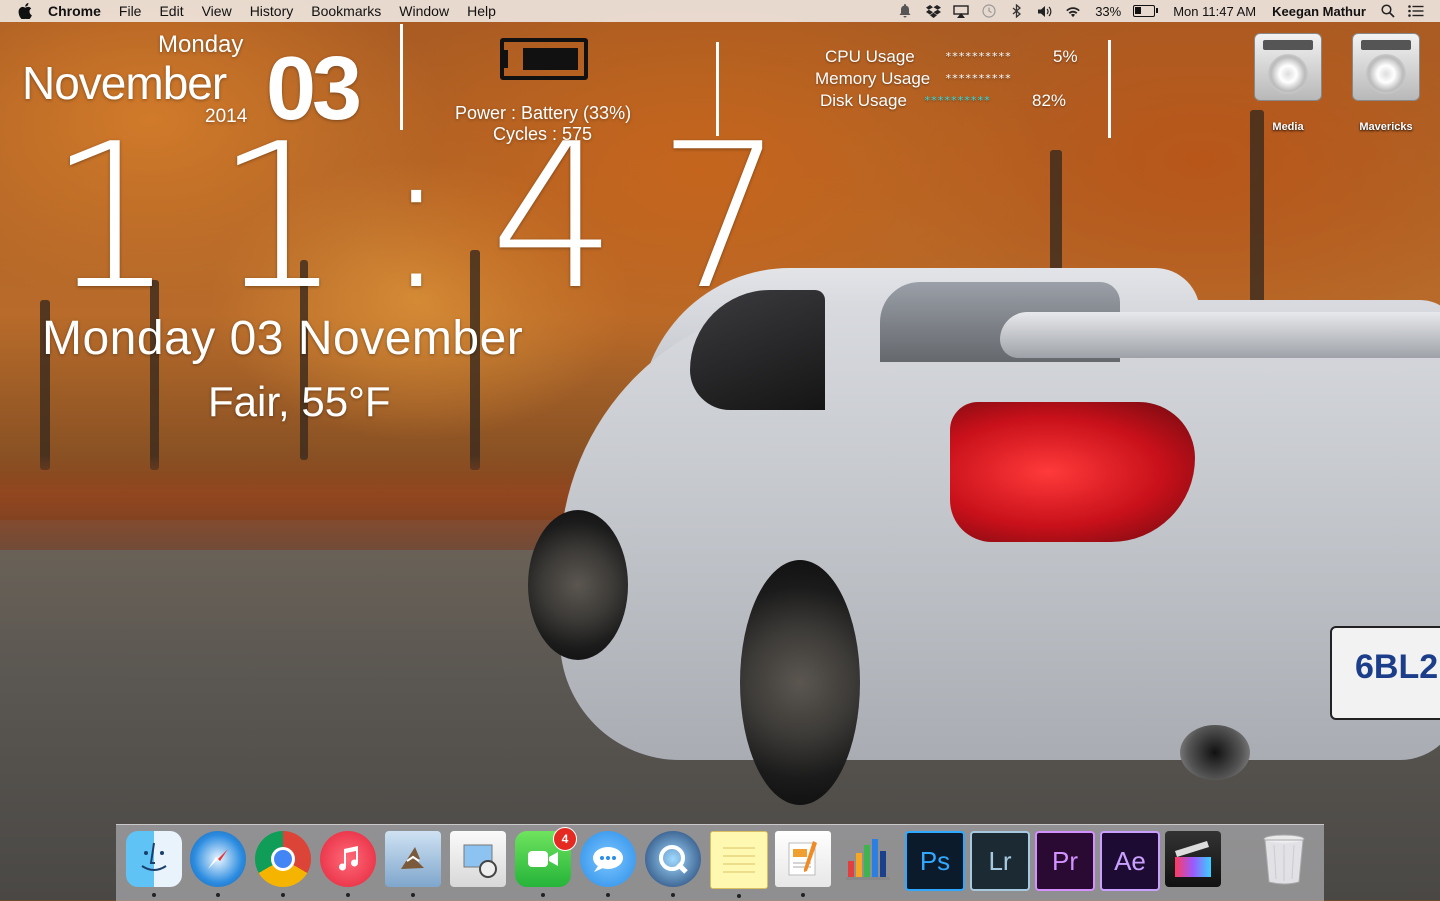 The width and height of the screenshot is (1440, 901). What do you see at coordinates (608, 864) in the screenshot?
I see `messages-icon` at bounding box center [608, 864].